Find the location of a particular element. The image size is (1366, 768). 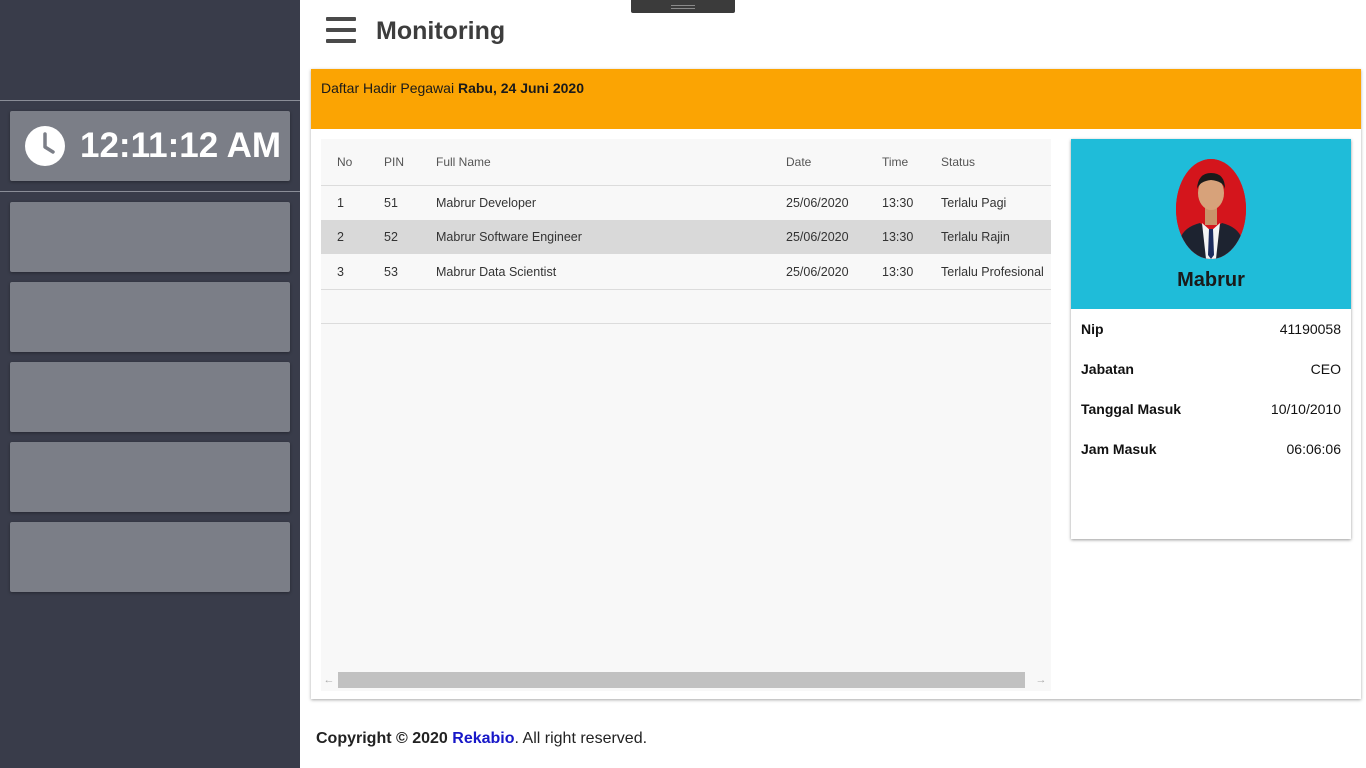

cell-full-name: Mabrur Data Scientist is located at coordinates (496, 272).